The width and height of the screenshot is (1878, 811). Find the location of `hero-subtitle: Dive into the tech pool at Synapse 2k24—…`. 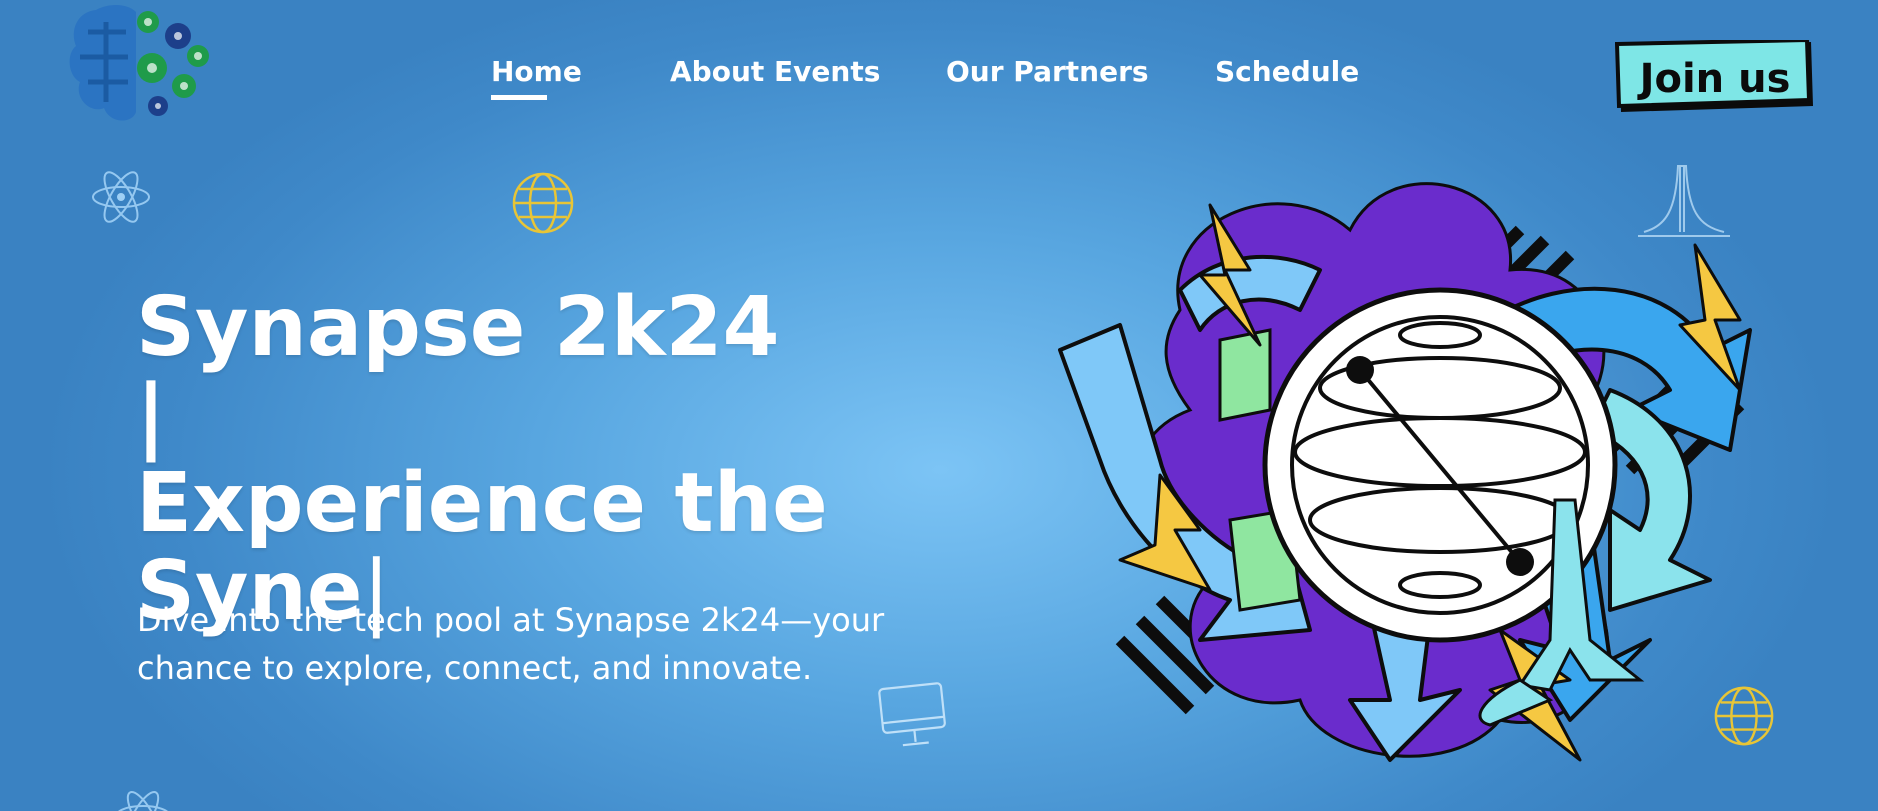

hero-subtitle: Dive into the tech pool at Synapse 2k24—… is located at coordinates (537, 644).